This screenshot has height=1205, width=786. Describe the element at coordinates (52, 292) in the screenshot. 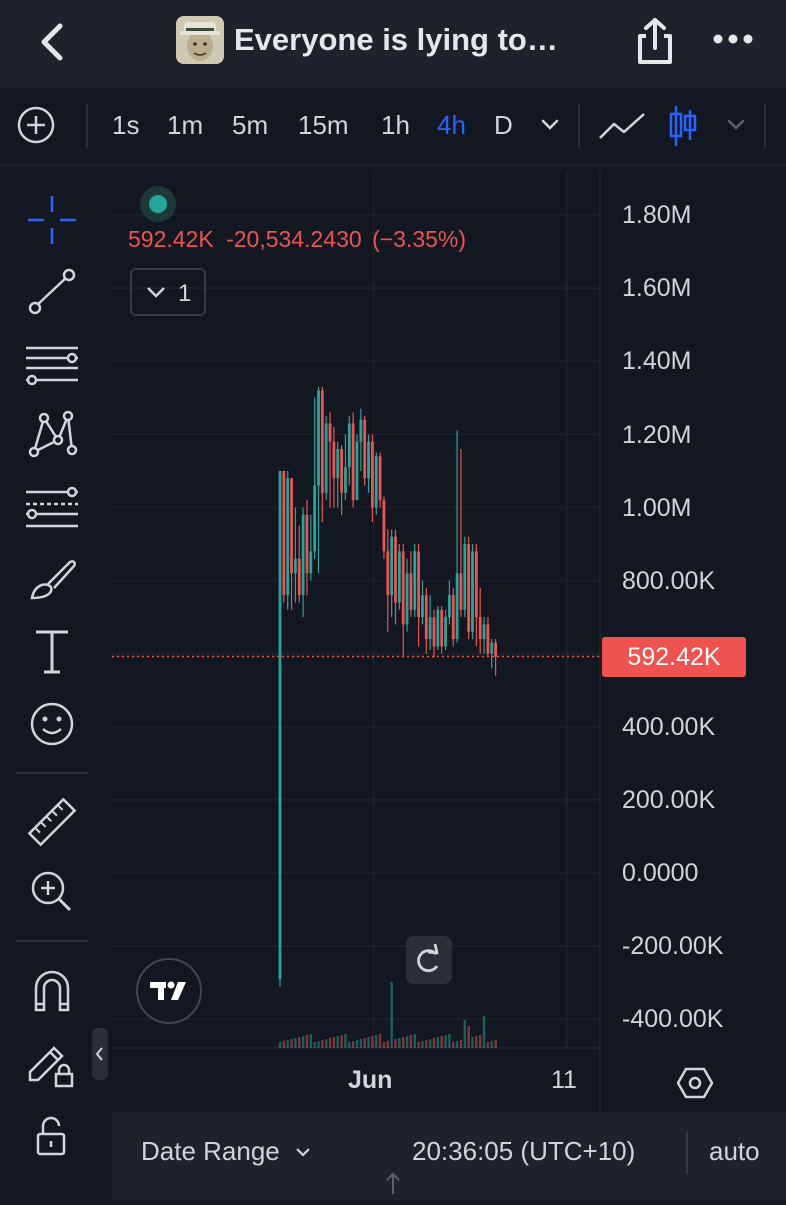

I see `trend-line-icon` at that location.